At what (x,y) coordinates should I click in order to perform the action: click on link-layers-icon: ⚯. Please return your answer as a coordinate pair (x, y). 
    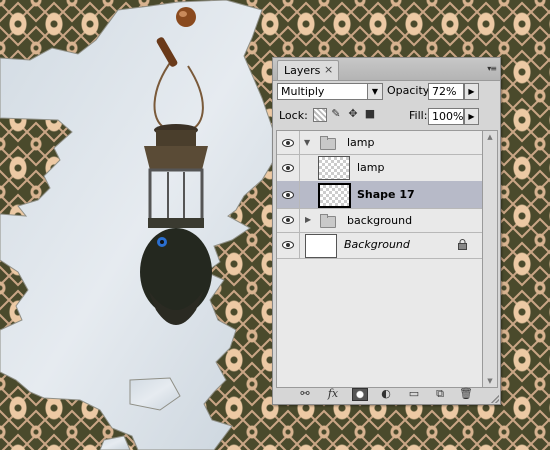
    Looking at the image, I should click on (305, 394).